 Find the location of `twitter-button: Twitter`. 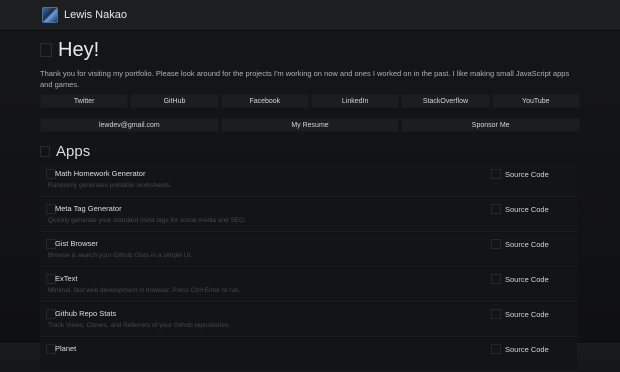

twitter-button: Twitter is located at coordinates (84, 101).